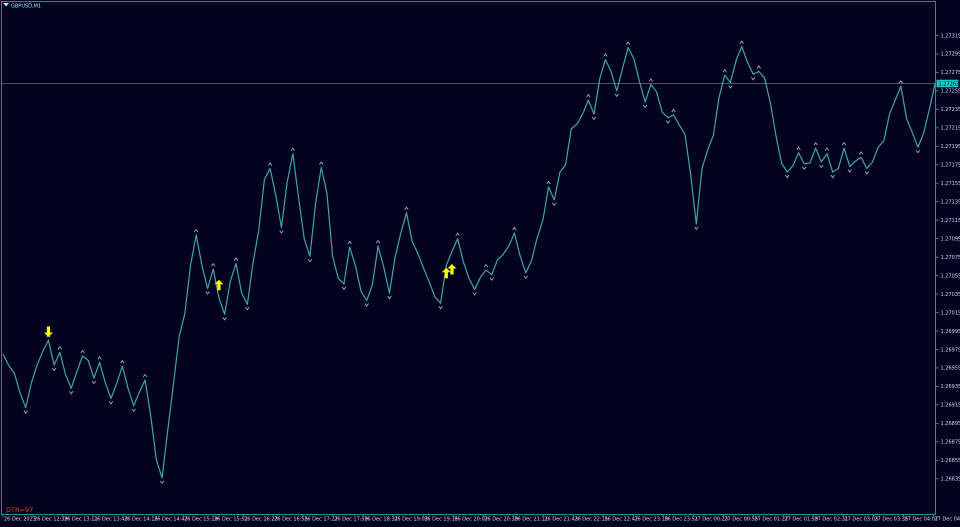 This screenshot has height=527, width=960. Describe the element at coordinates (950, 92) in the screenshot. I see `price-tick-label: 1.27255` at that location.